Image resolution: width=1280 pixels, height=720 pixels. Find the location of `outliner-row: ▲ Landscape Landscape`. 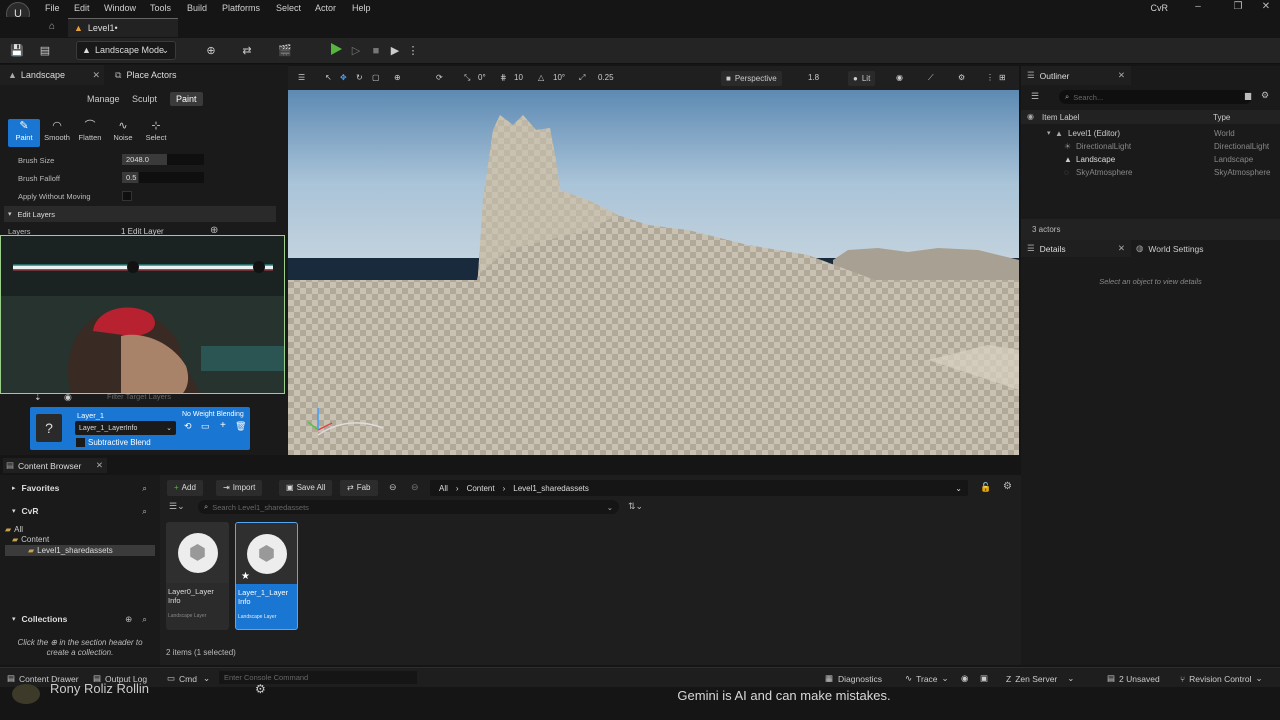

outliner-row: ▲ Landscape Landscape is located at coordinates (1150, 159).